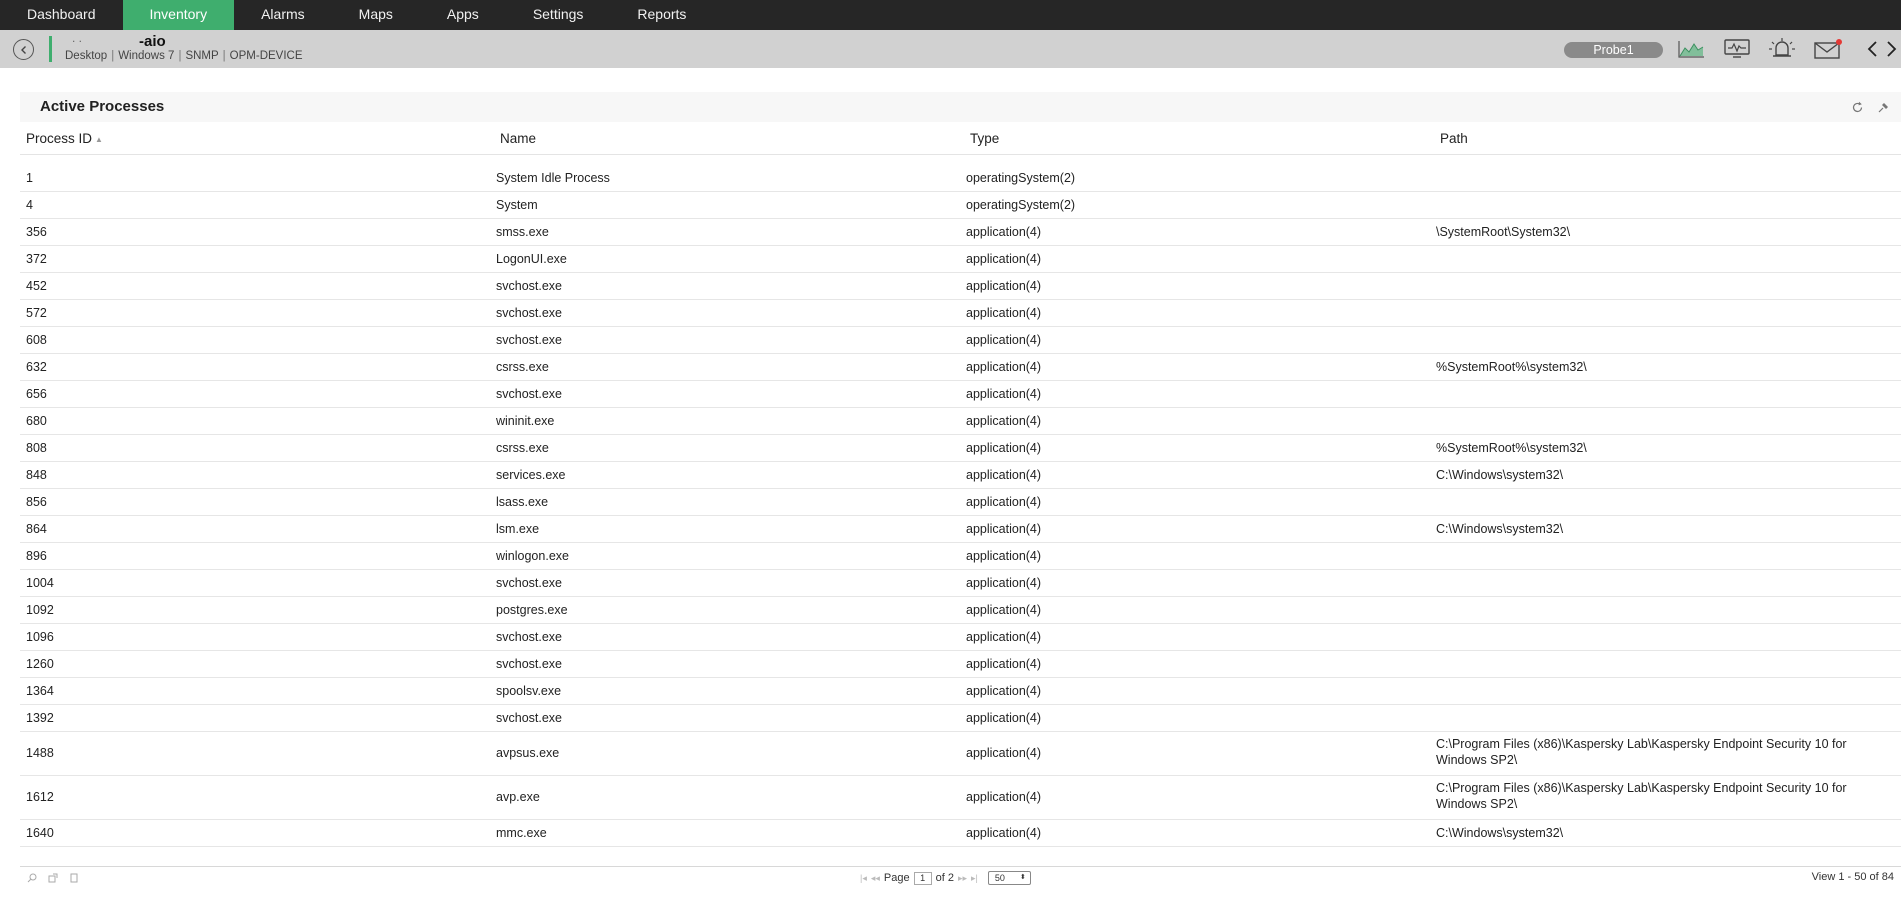  I want to click on export-icon, so click(52, 878).